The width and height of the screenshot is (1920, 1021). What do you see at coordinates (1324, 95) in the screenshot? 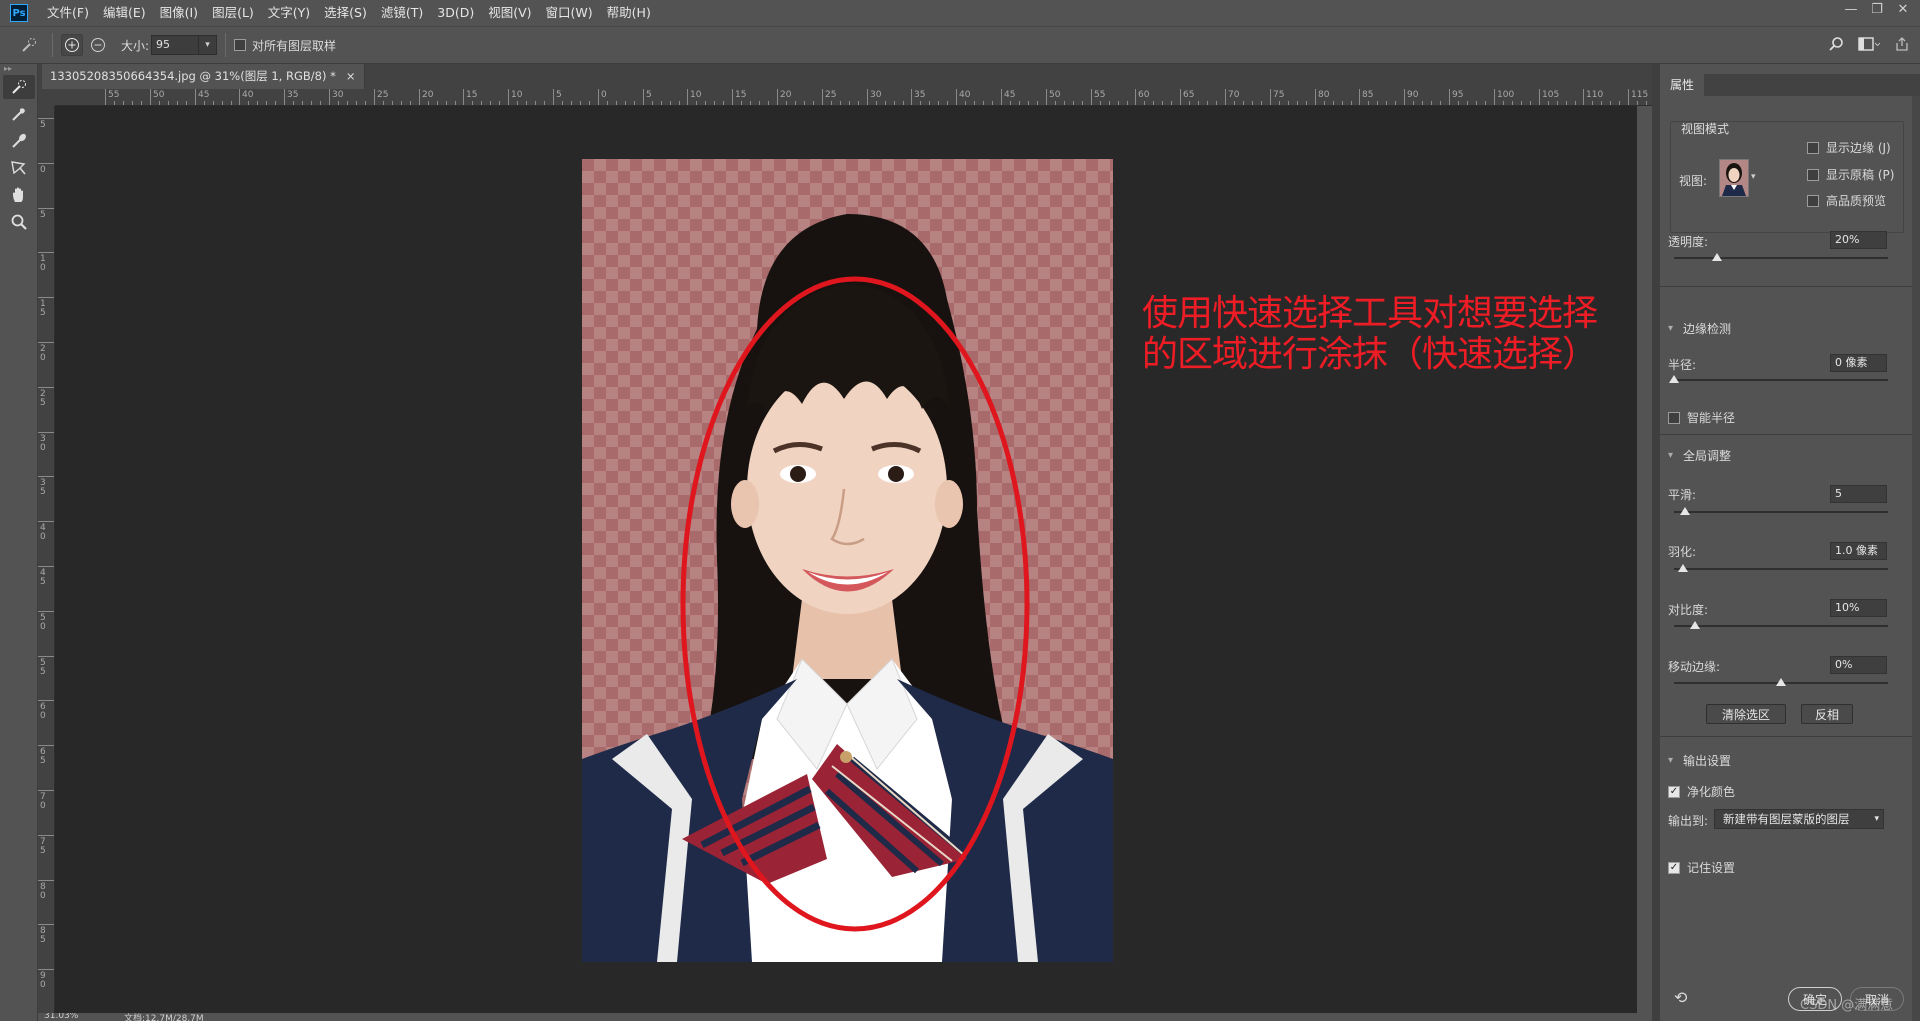
I see `ruler-label: 80` at bounding box center [1324, 95].